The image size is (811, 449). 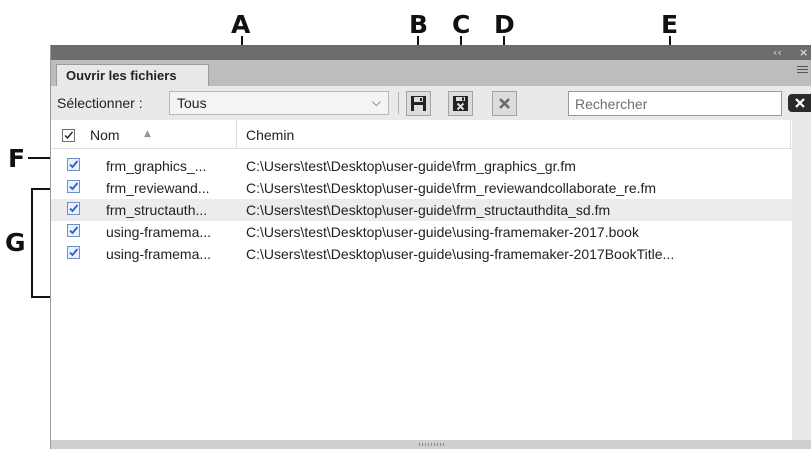 What do you see at coordinates (147, 134) in the screenshot?
I see `sort-ascending-icon: ▲` at bounding box center [147, 134].